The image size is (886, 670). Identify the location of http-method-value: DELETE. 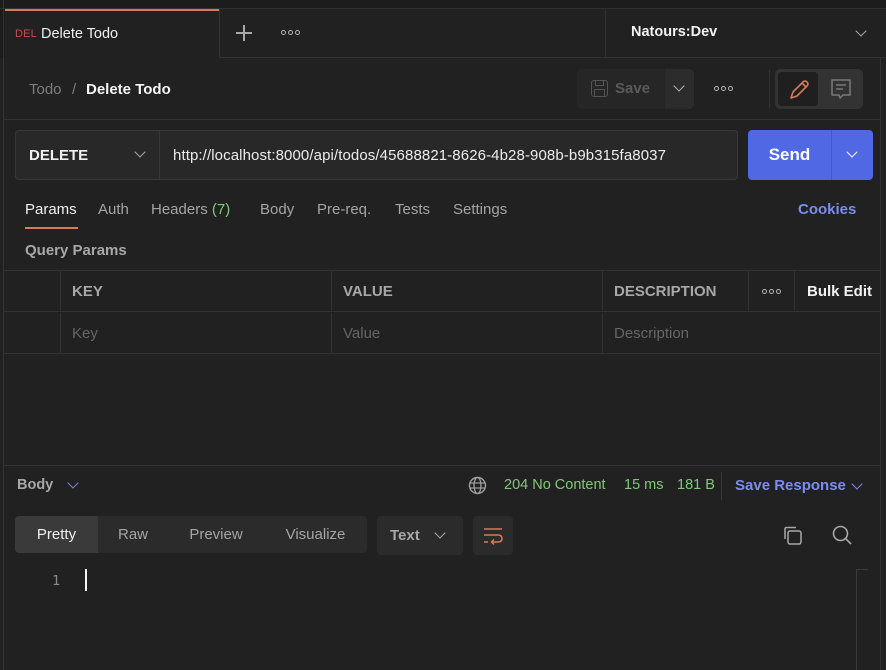
(59, 155).